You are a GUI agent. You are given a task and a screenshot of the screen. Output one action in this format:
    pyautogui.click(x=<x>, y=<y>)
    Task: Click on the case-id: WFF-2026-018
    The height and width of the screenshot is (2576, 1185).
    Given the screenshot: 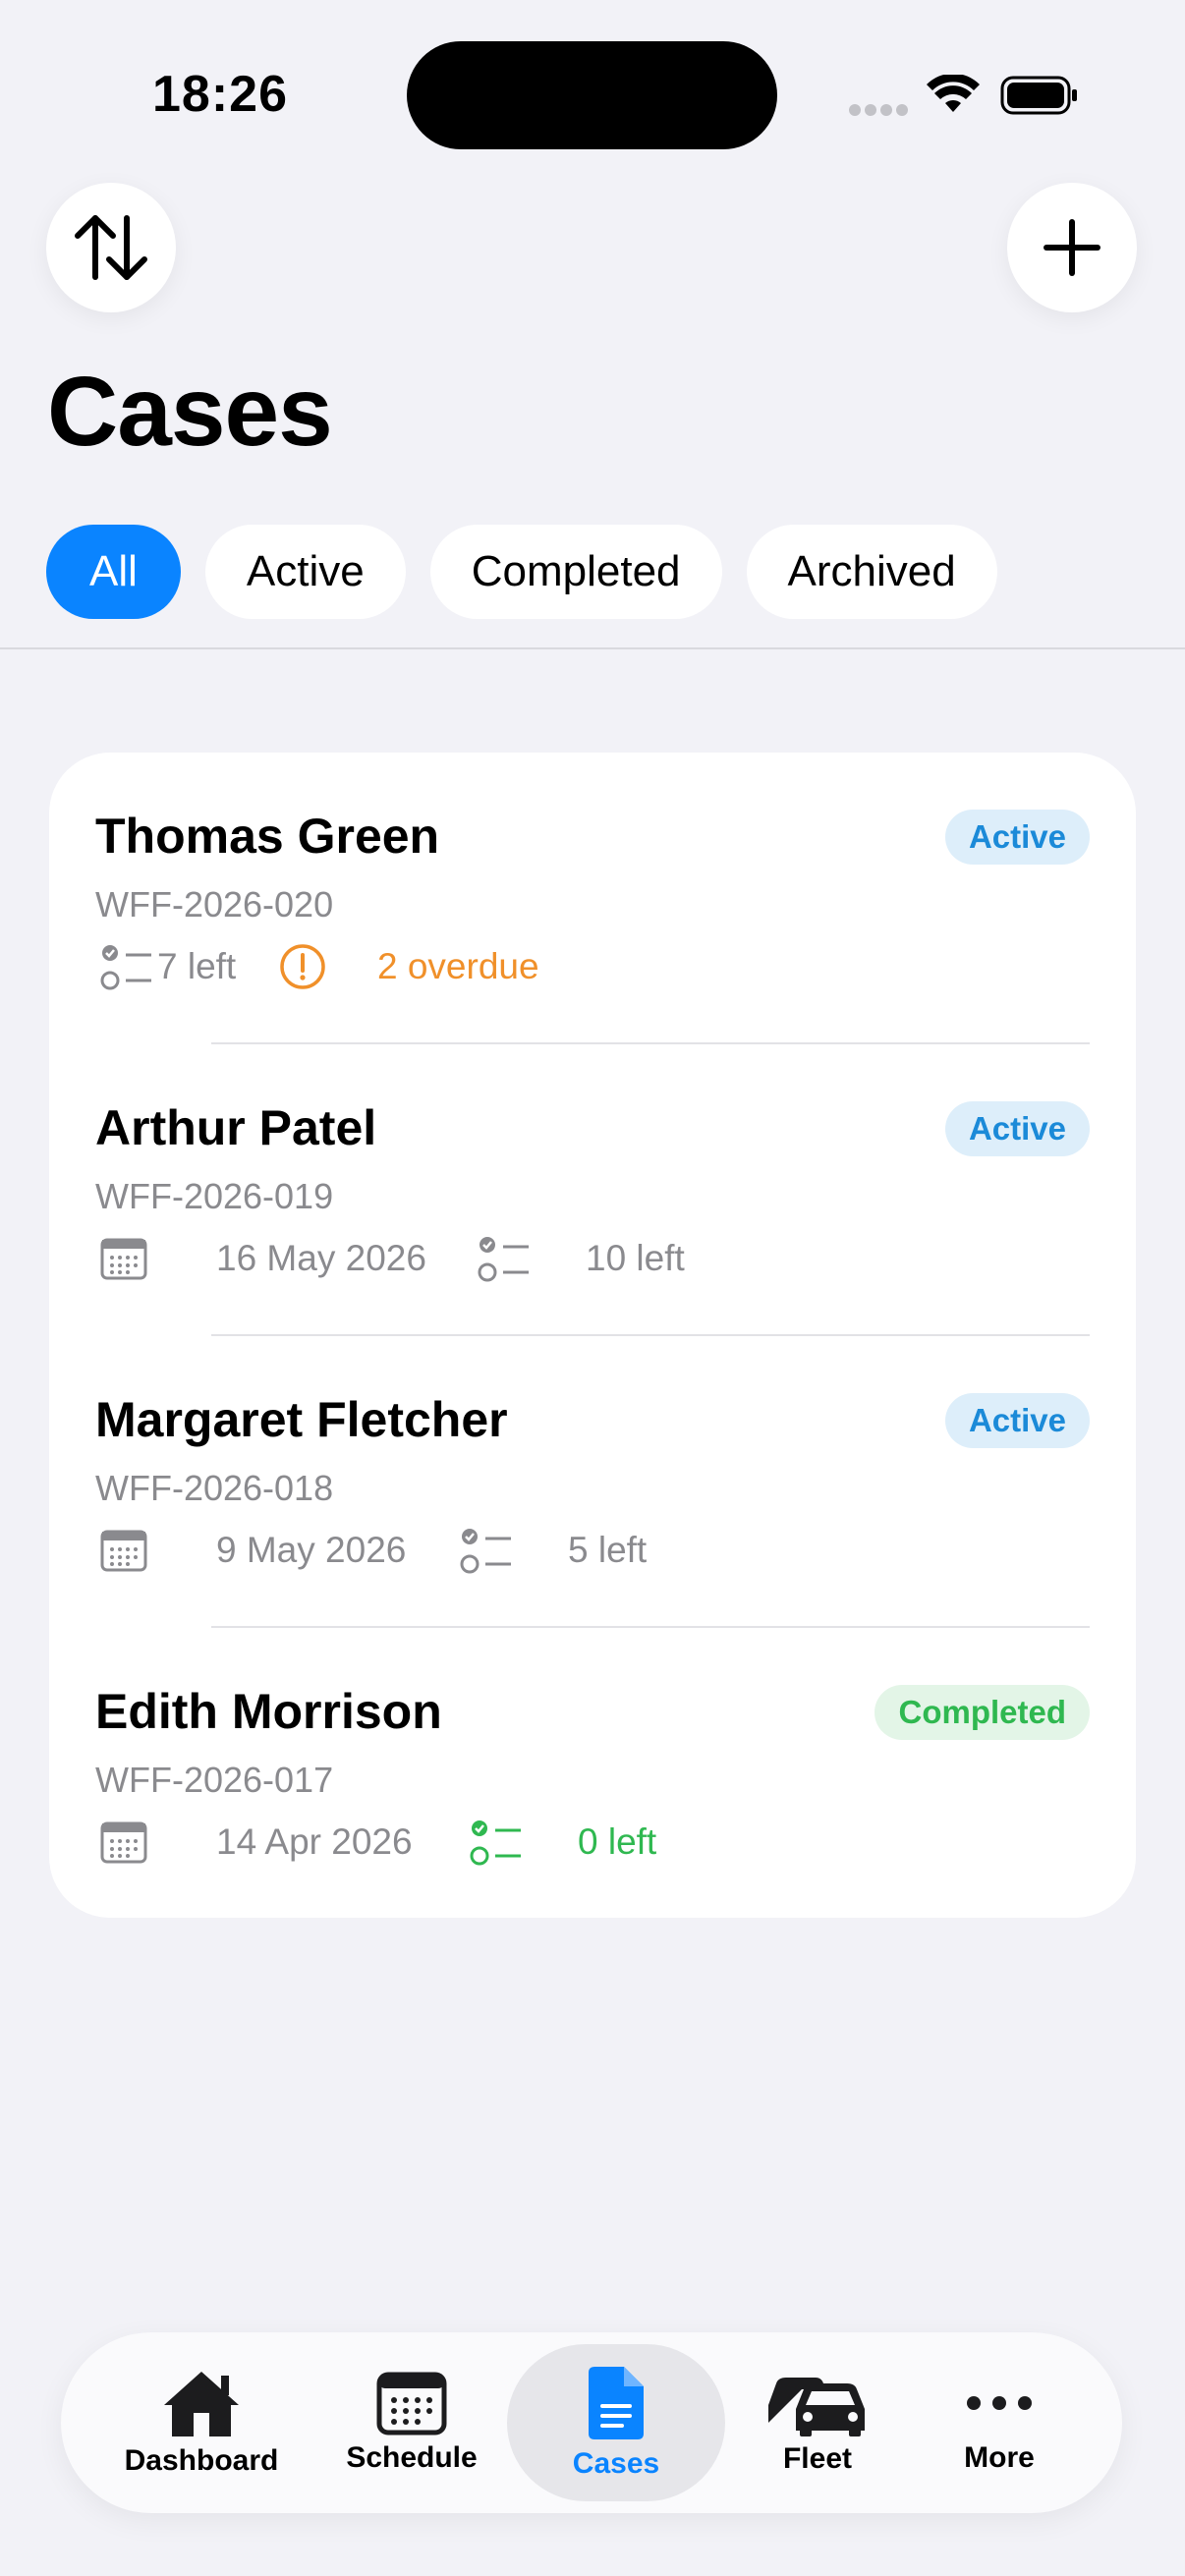 What is the action you would take?
    pyautogui.click(x=215, y=1488)
    